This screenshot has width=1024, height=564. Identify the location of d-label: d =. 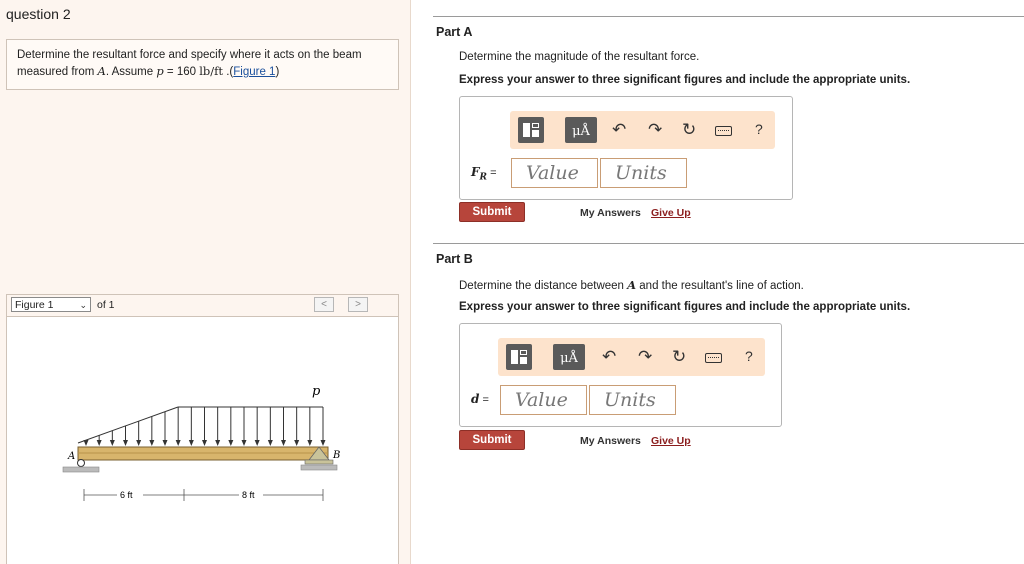
(480, 399).